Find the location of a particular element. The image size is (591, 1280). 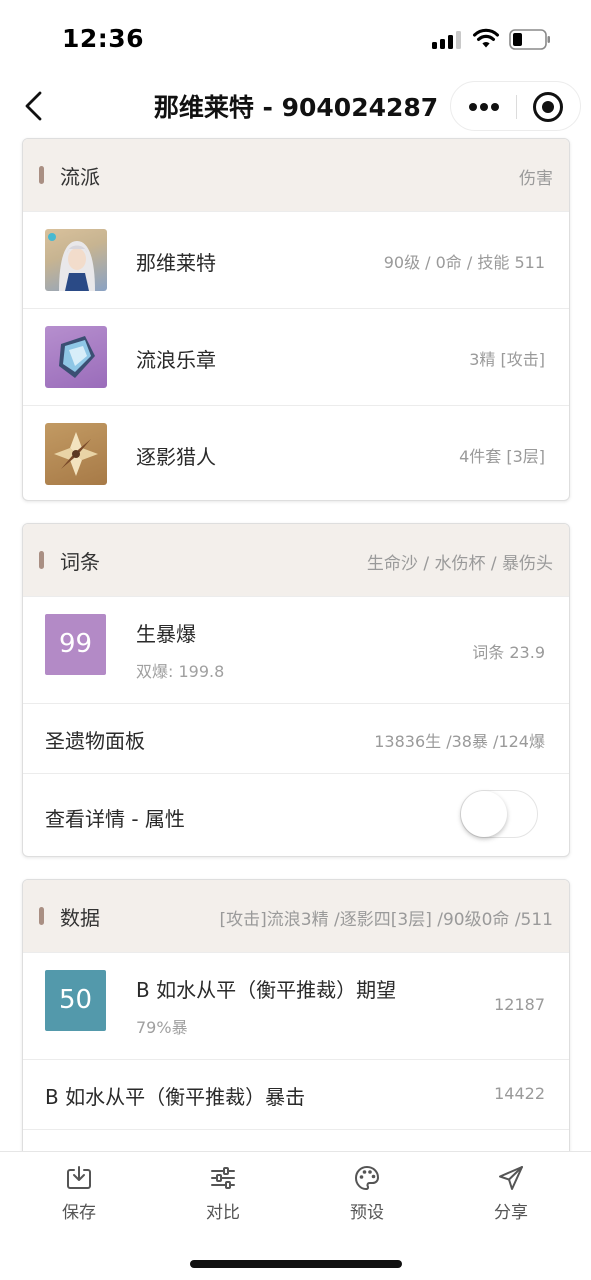

artifact-set-stats: 4件套 [3层] is located at coordinates (502, 456).